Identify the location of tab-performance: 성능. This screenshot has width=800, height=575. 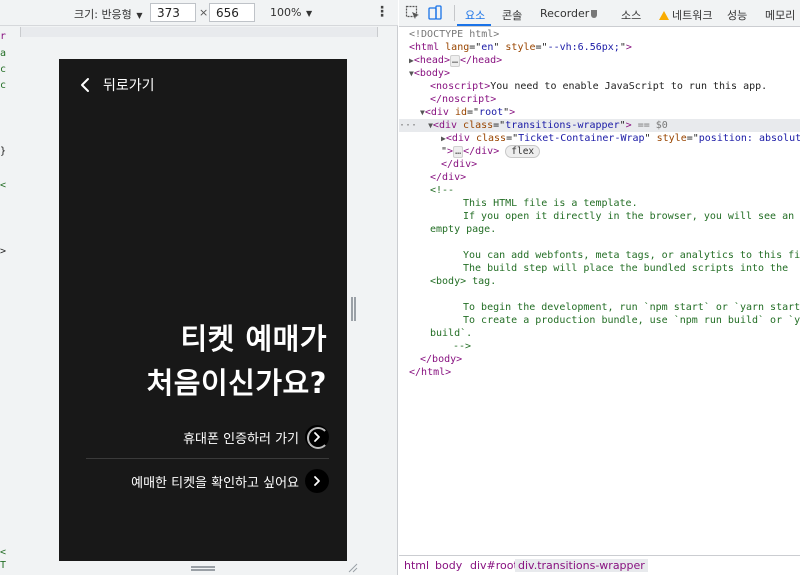
(737, 15).